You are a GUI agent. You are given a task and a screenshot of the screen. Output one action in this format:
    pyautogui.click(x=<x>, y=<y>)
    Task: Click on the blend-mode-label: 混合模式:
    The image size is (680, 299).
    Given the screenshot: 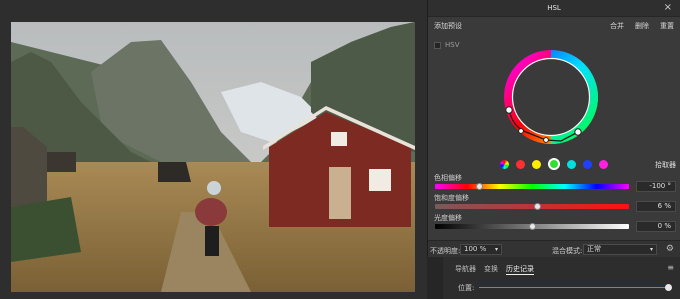 What is the action you would take?
    pyautogui.click(x=567, y=251)
    